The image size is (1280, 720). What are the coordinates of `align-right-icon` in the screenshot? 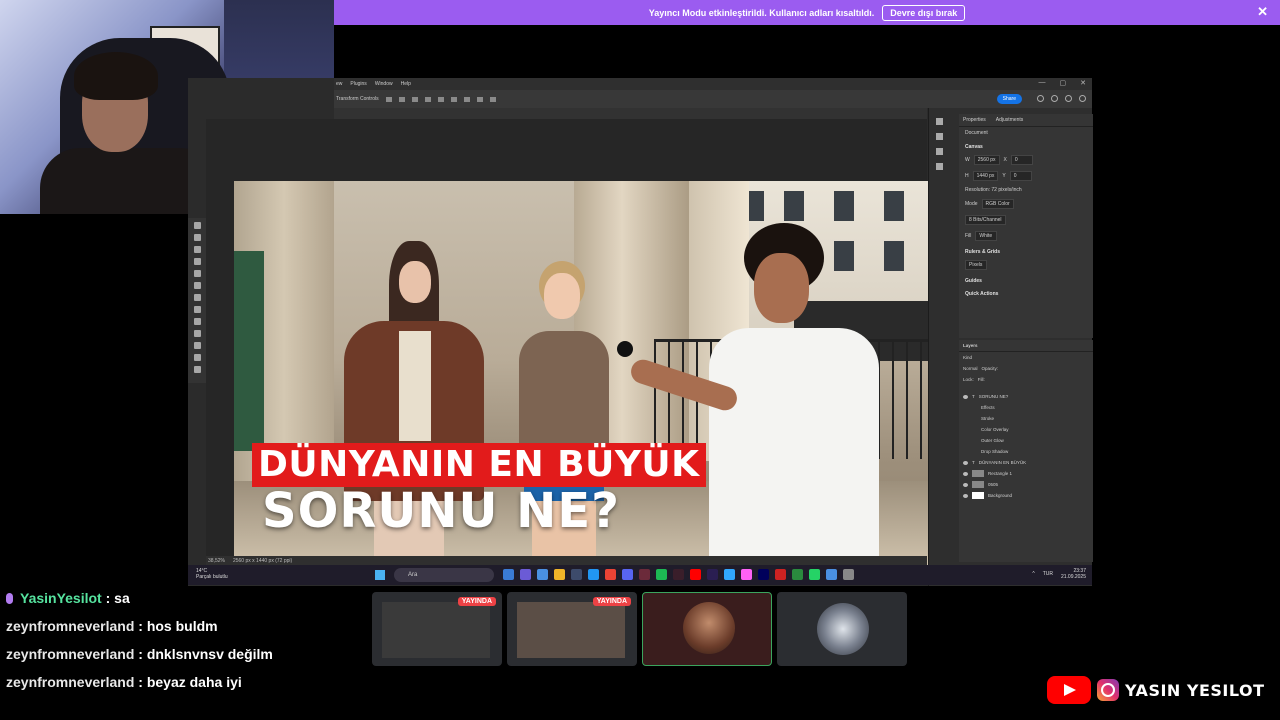 It's located at (414, 99).